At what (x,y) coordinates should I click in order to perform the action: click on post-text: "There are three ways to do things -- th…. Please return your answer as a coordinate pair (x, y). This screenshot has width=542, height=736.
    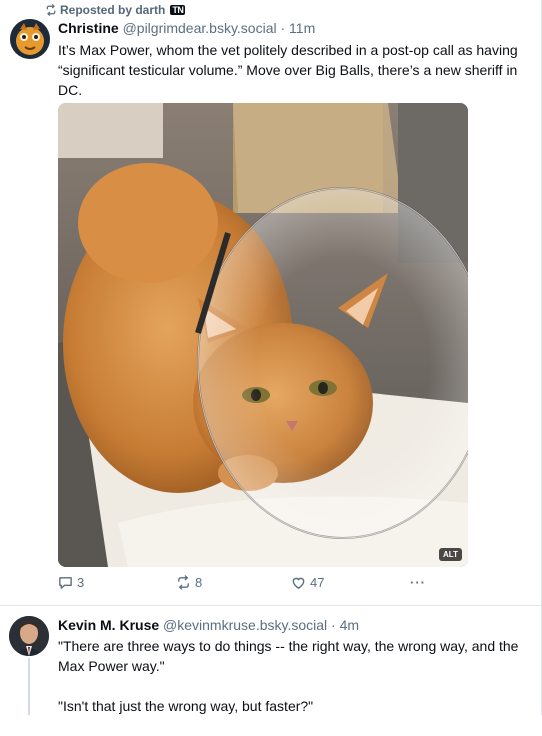
    Looking at the image, I should click on (293, 686).